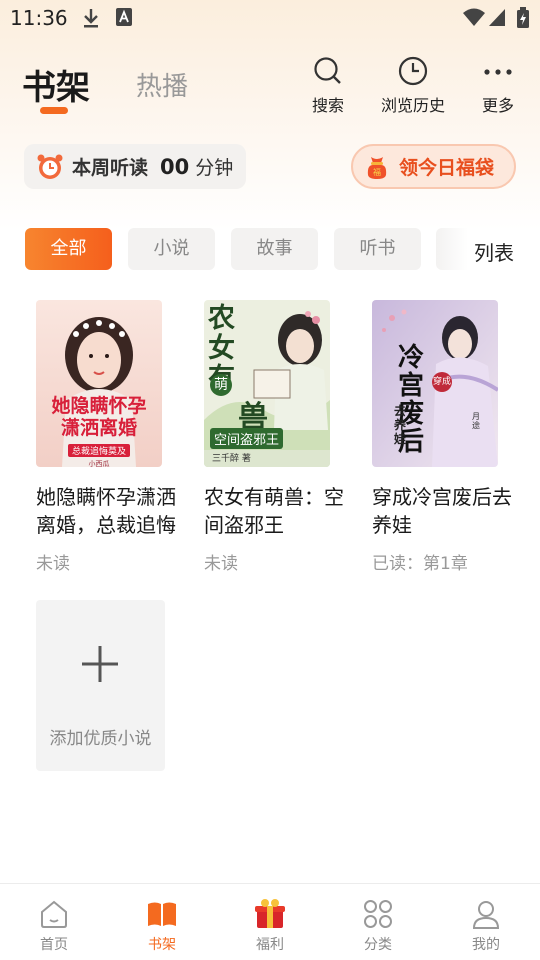  Describe the element at coordinates (54, 945) in the screenshot. I see `nav-home-label: 首页` at that location.